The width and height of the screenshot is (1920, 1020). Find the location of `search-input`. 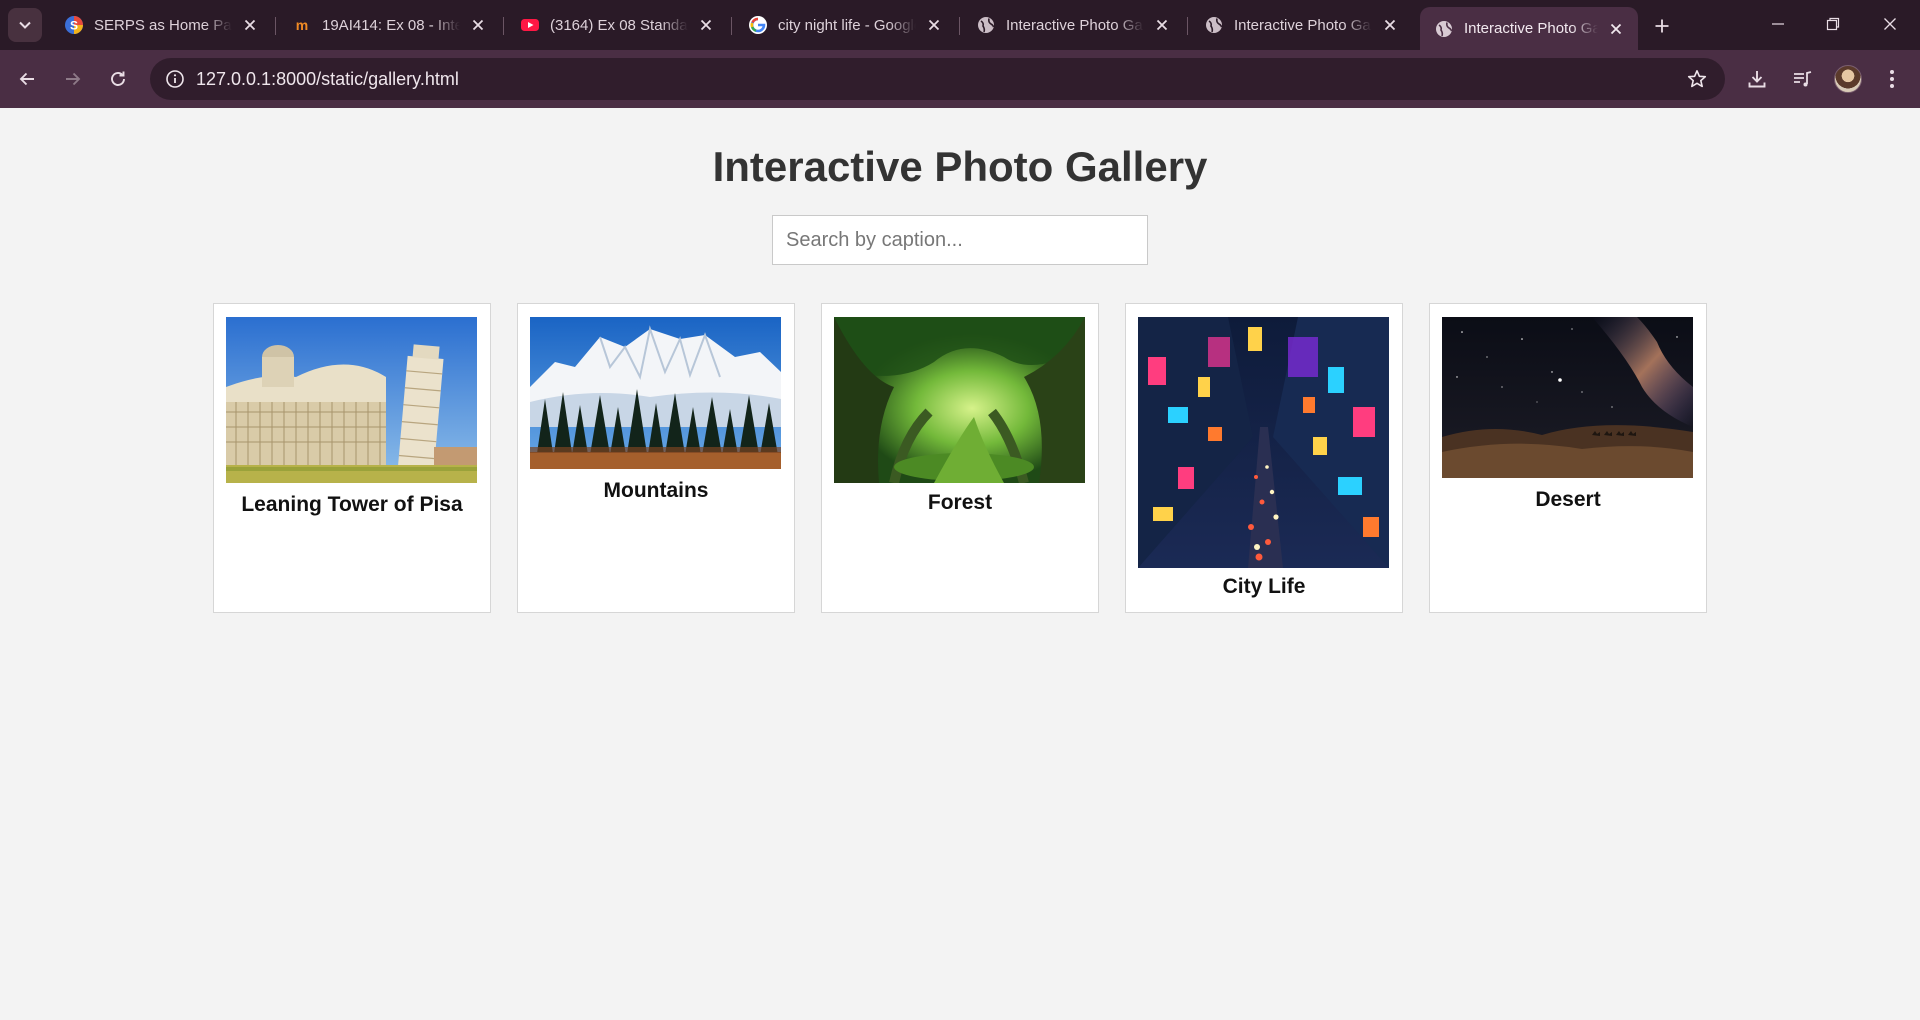

search-input is located at coordinates (960, 240).